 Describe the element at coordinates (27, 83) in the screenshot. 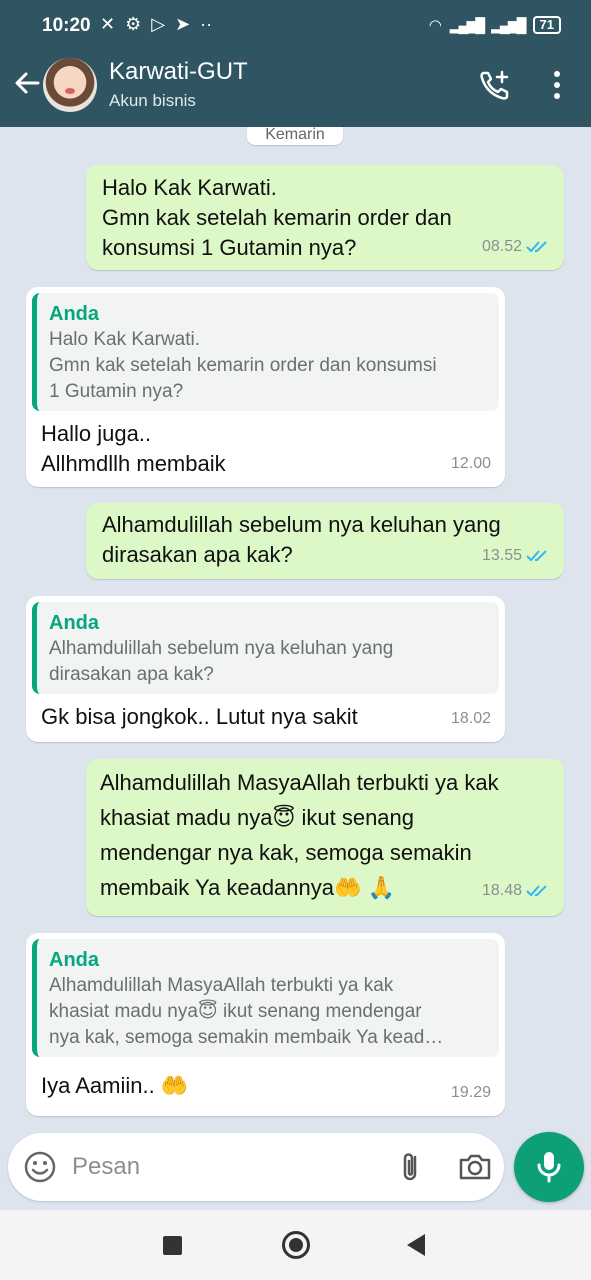

I see `back-arrow-icon` at that location.